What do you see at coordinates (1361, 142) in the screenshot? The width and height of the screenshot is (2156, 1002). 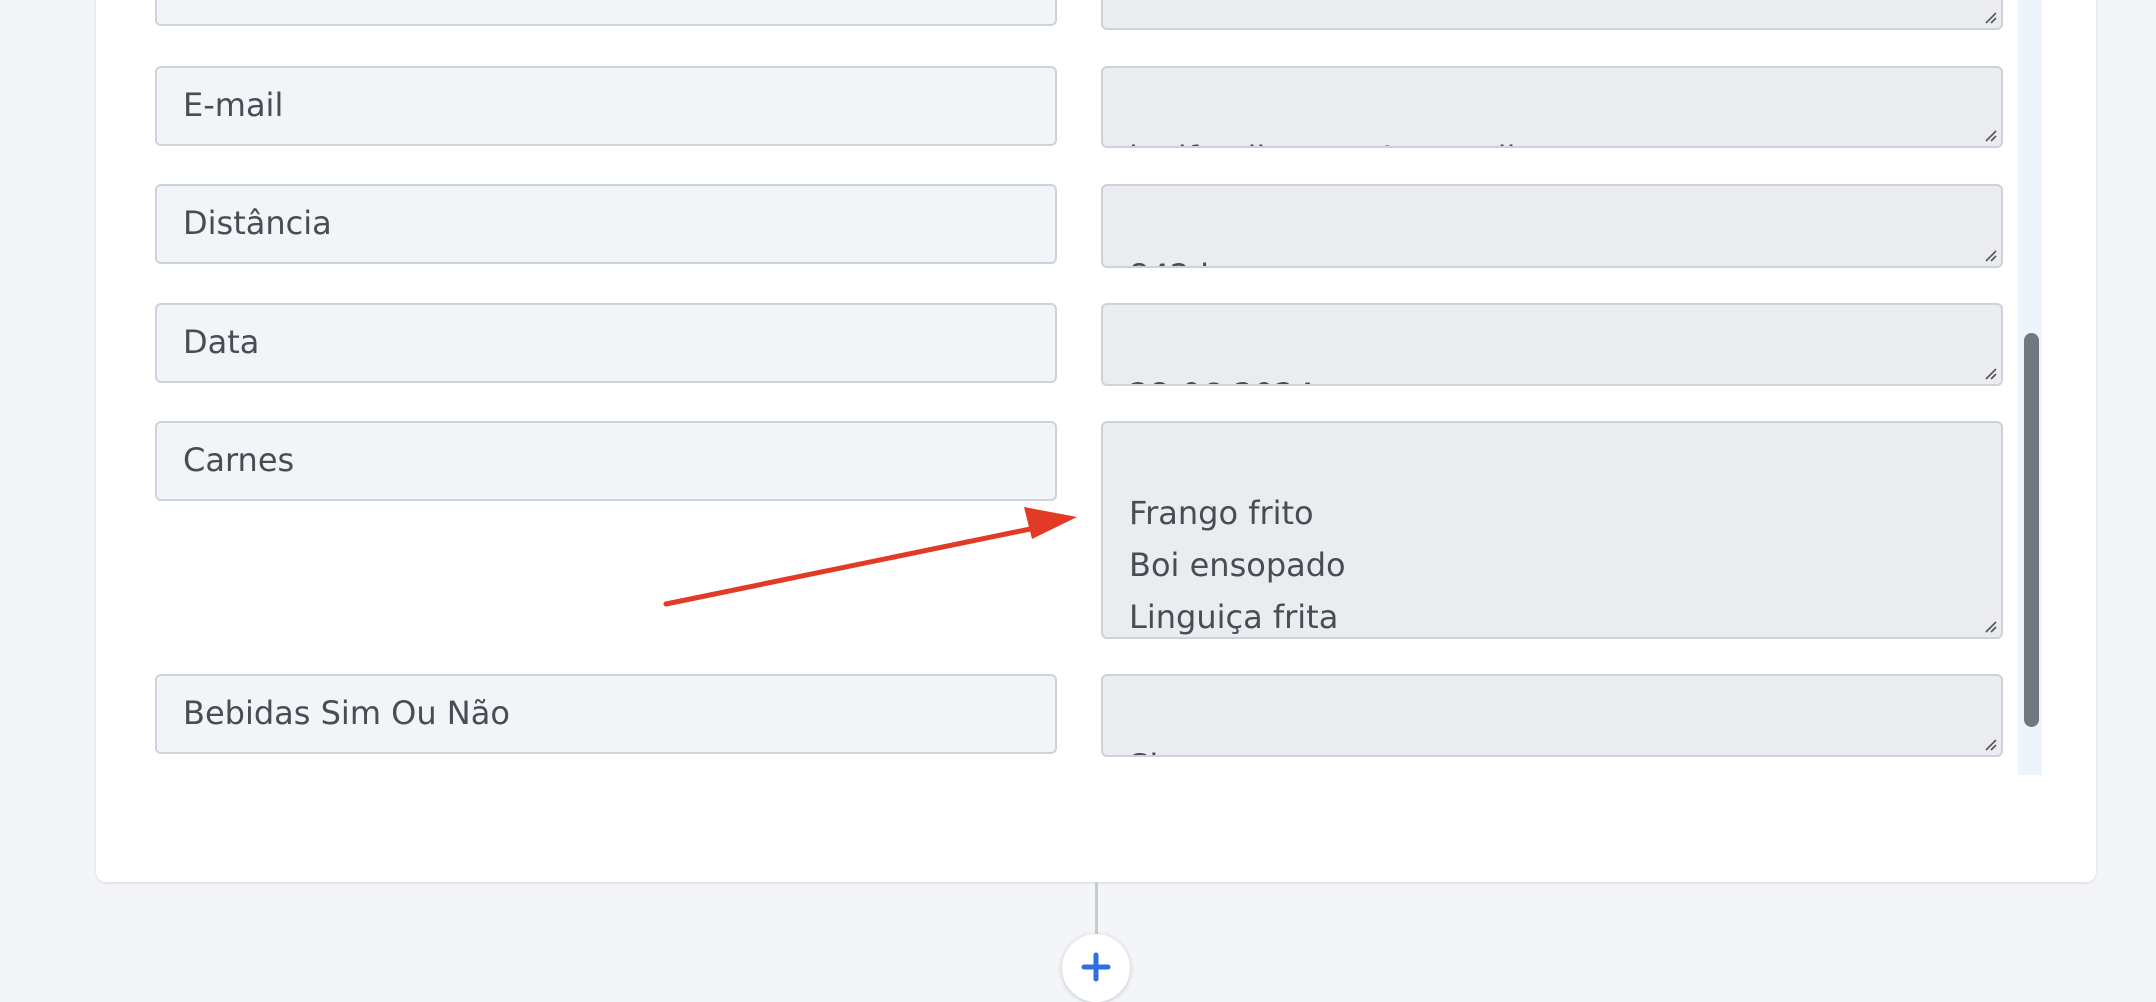 I see `field-value-email-text: jenifersilvaamo4@gmail.com` at bounding box center [1361, 142].